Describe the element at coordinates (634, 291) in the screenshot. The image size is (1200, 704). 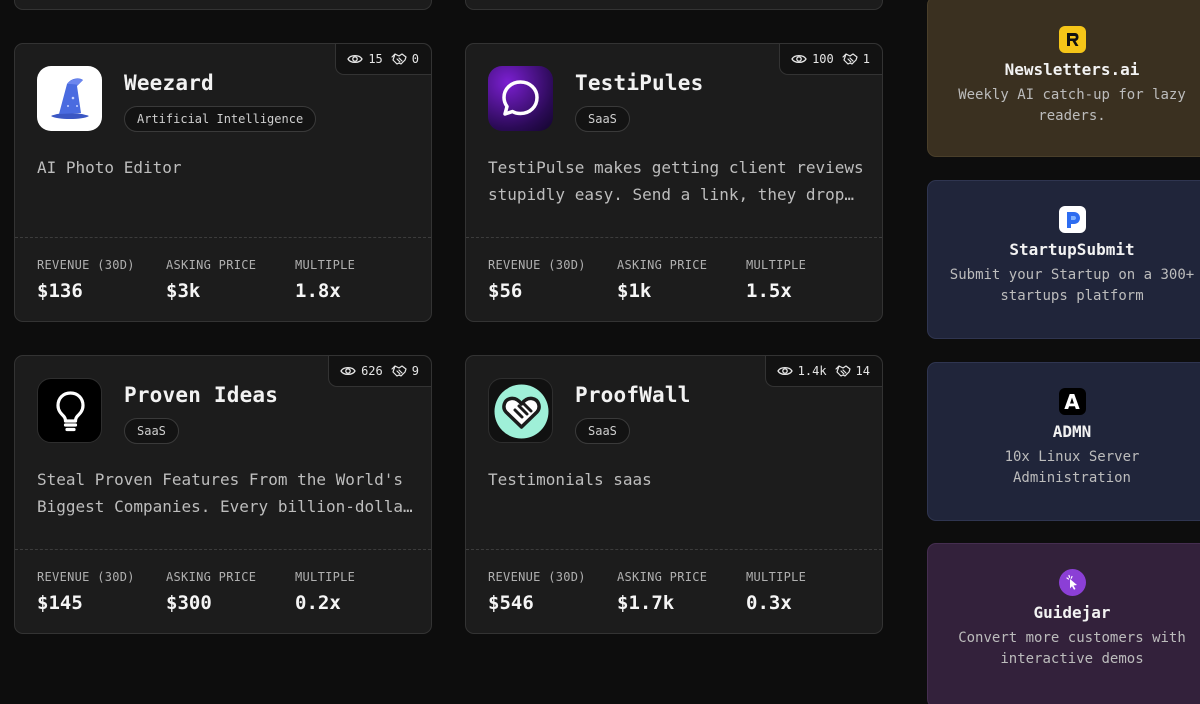
I see `asking-price-value: $1k` at that location.